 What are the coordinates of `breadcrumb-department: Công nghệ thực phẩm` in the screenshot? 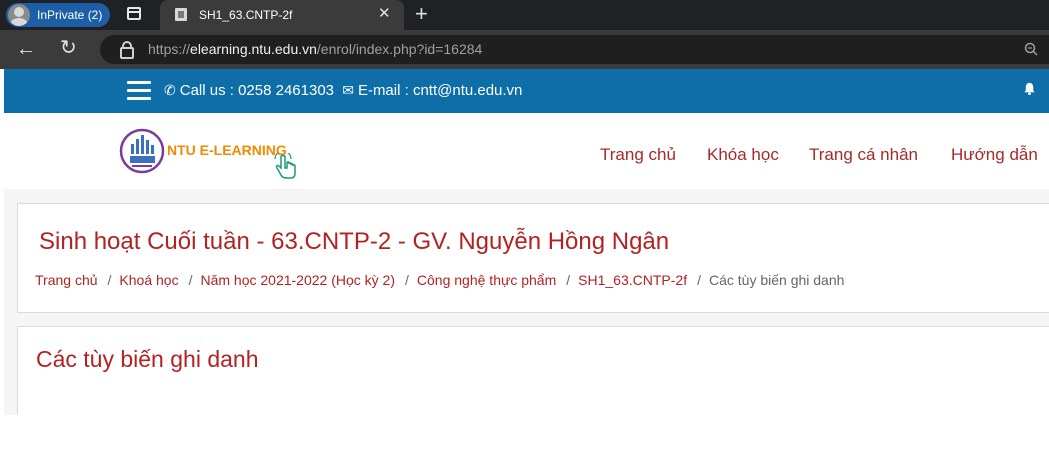 It's located at (486, 280).